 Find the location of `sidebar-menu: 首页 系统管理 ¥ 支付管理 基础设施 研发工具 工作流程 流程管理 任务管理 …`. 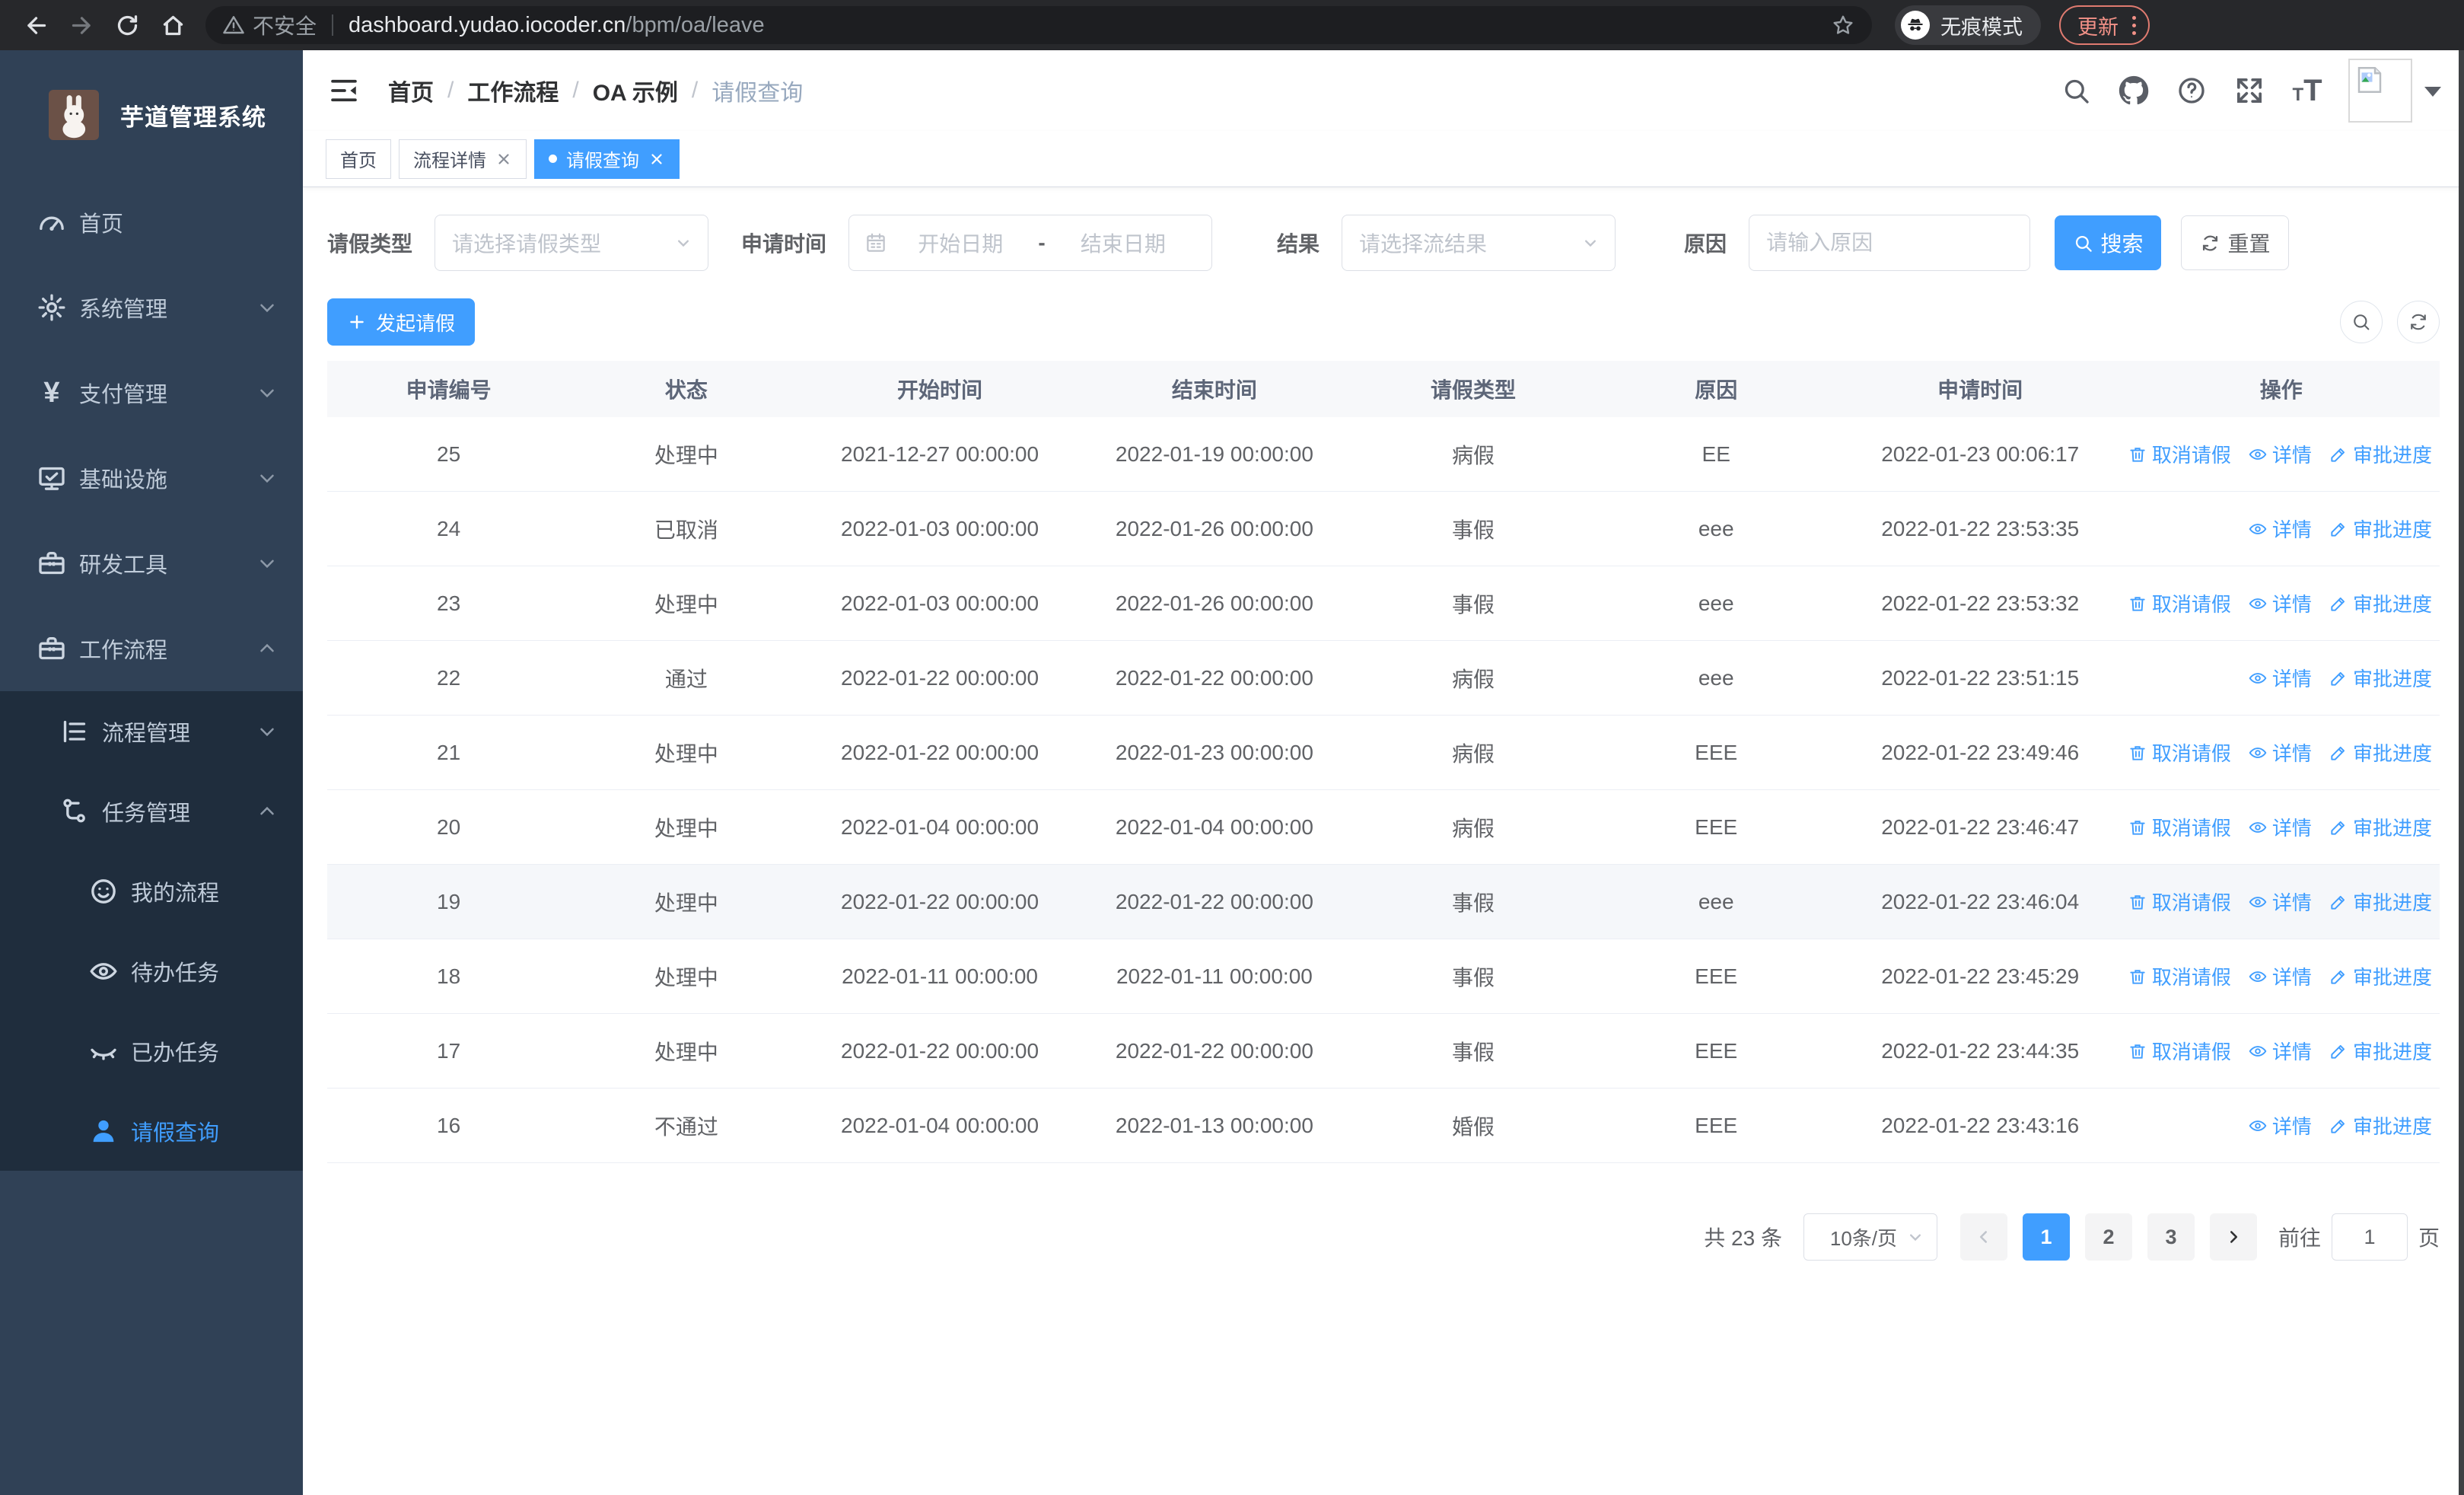

sidebar-menu: 首页 系统管理 ¥ 支付管理 基础设施 研发工具 工作流程 流程管理 任务管理 … is located at coordinates (151, 675).